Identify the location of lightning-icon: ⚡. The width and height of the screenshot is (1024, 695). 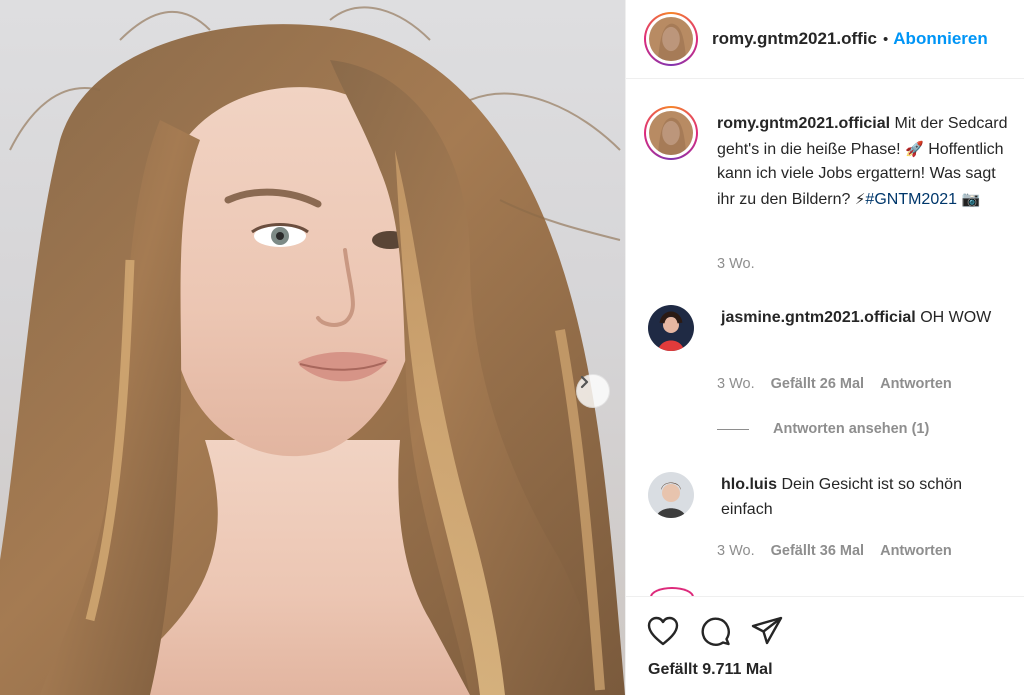
(860, 198).